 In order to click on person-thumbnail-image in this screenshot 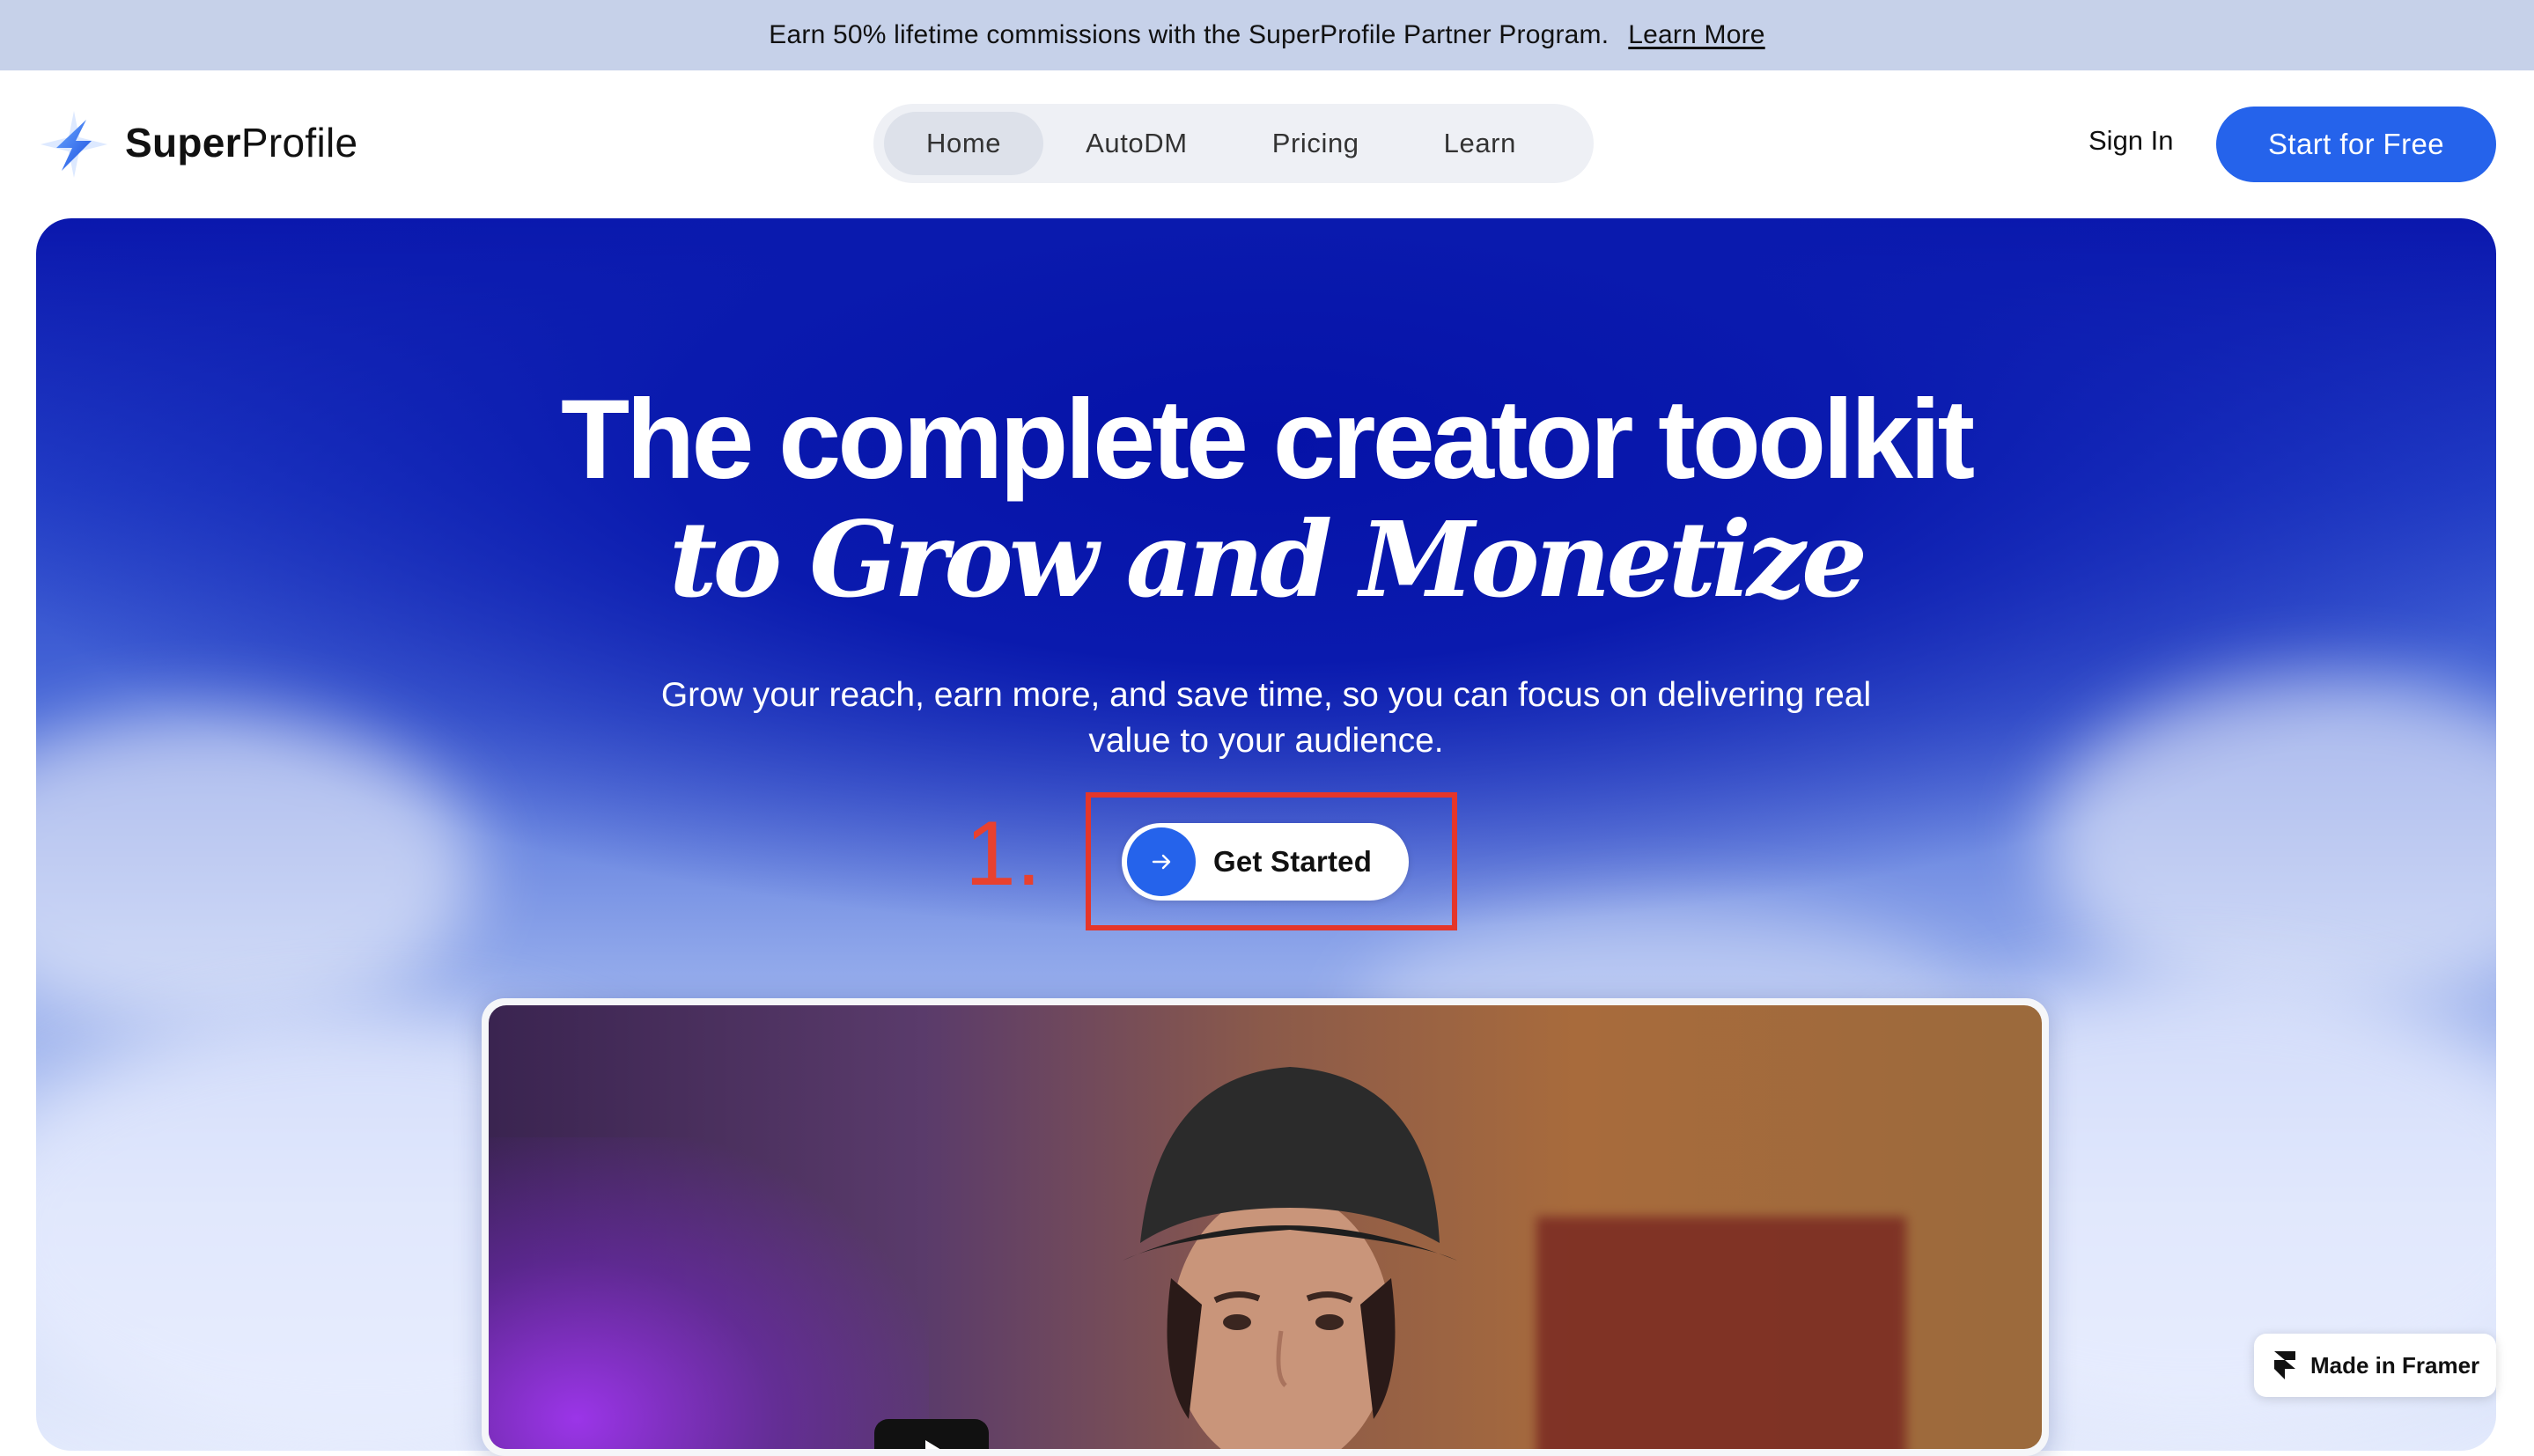, I will do `click(1290, 1258)`.